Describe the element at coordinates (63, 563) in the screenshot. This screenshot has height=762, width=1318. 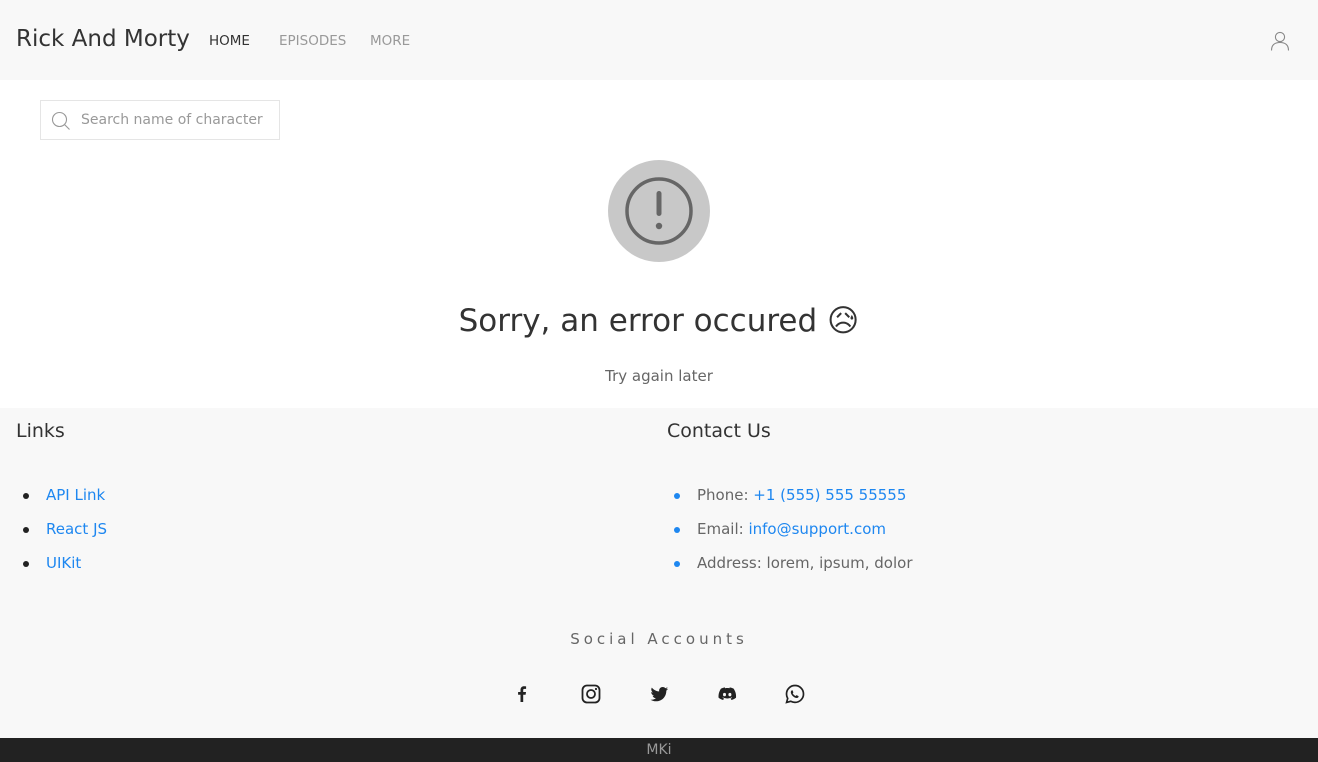
I see `uikit-link: UIKit` at that location.